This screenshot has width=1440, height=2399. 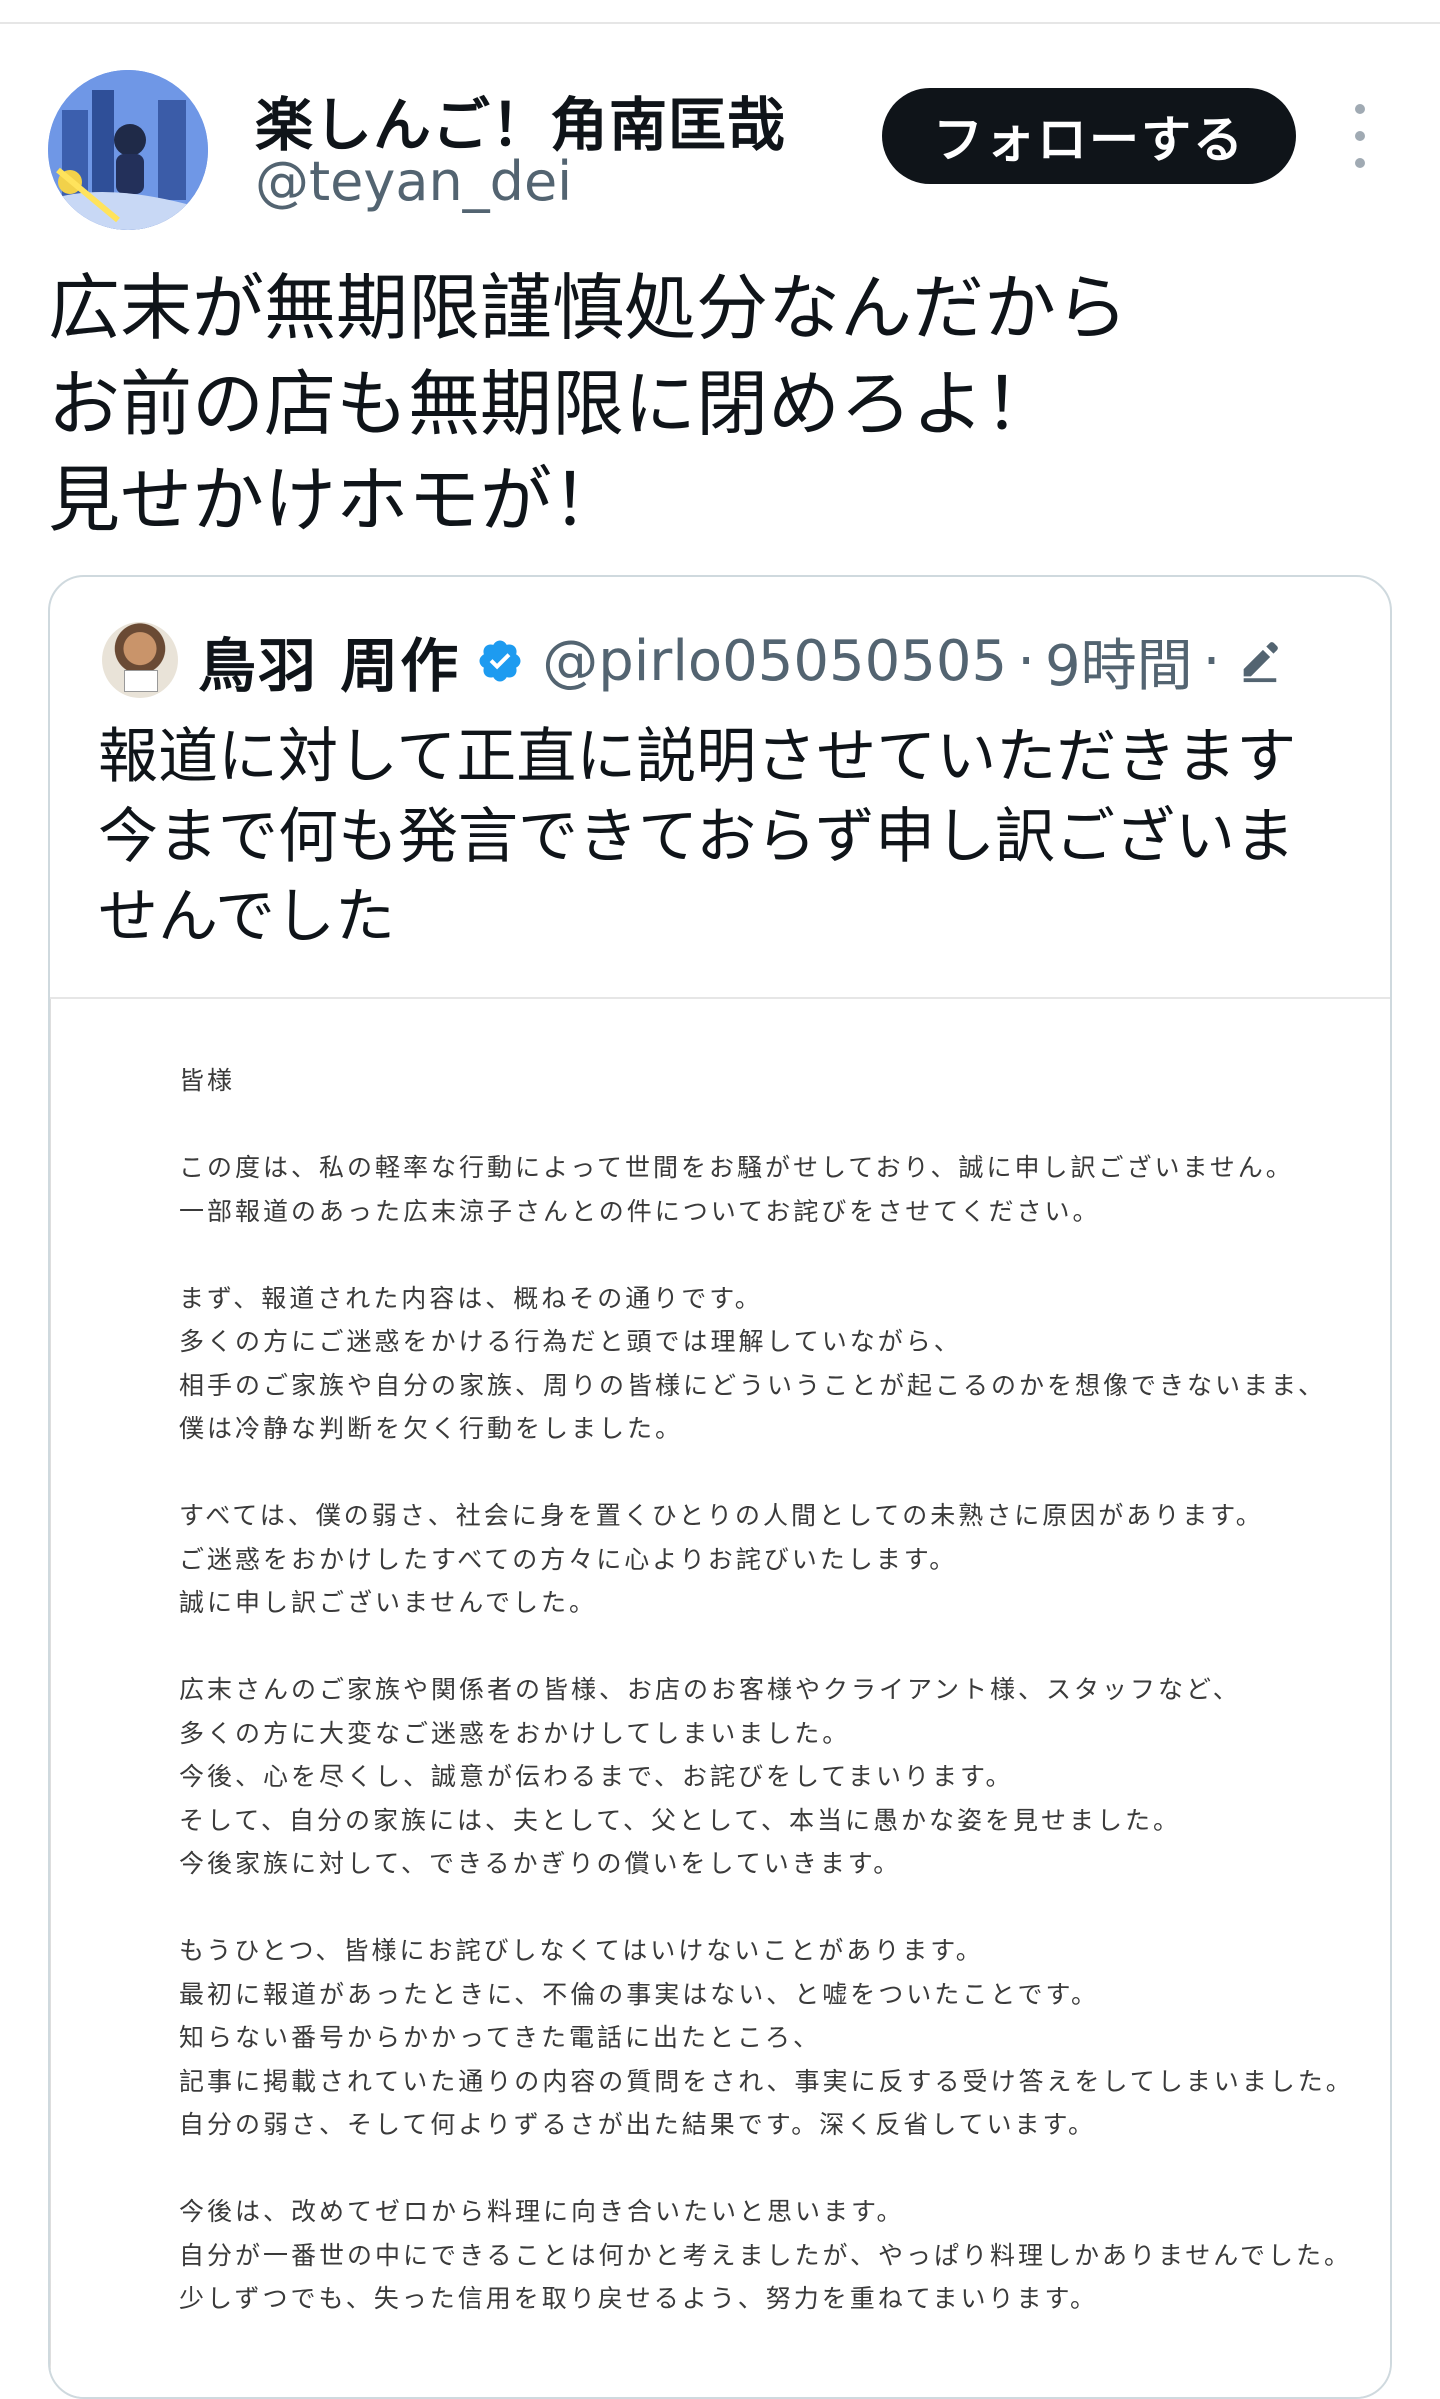 I want to click on avatar-paper, so click(x=141, y=681).